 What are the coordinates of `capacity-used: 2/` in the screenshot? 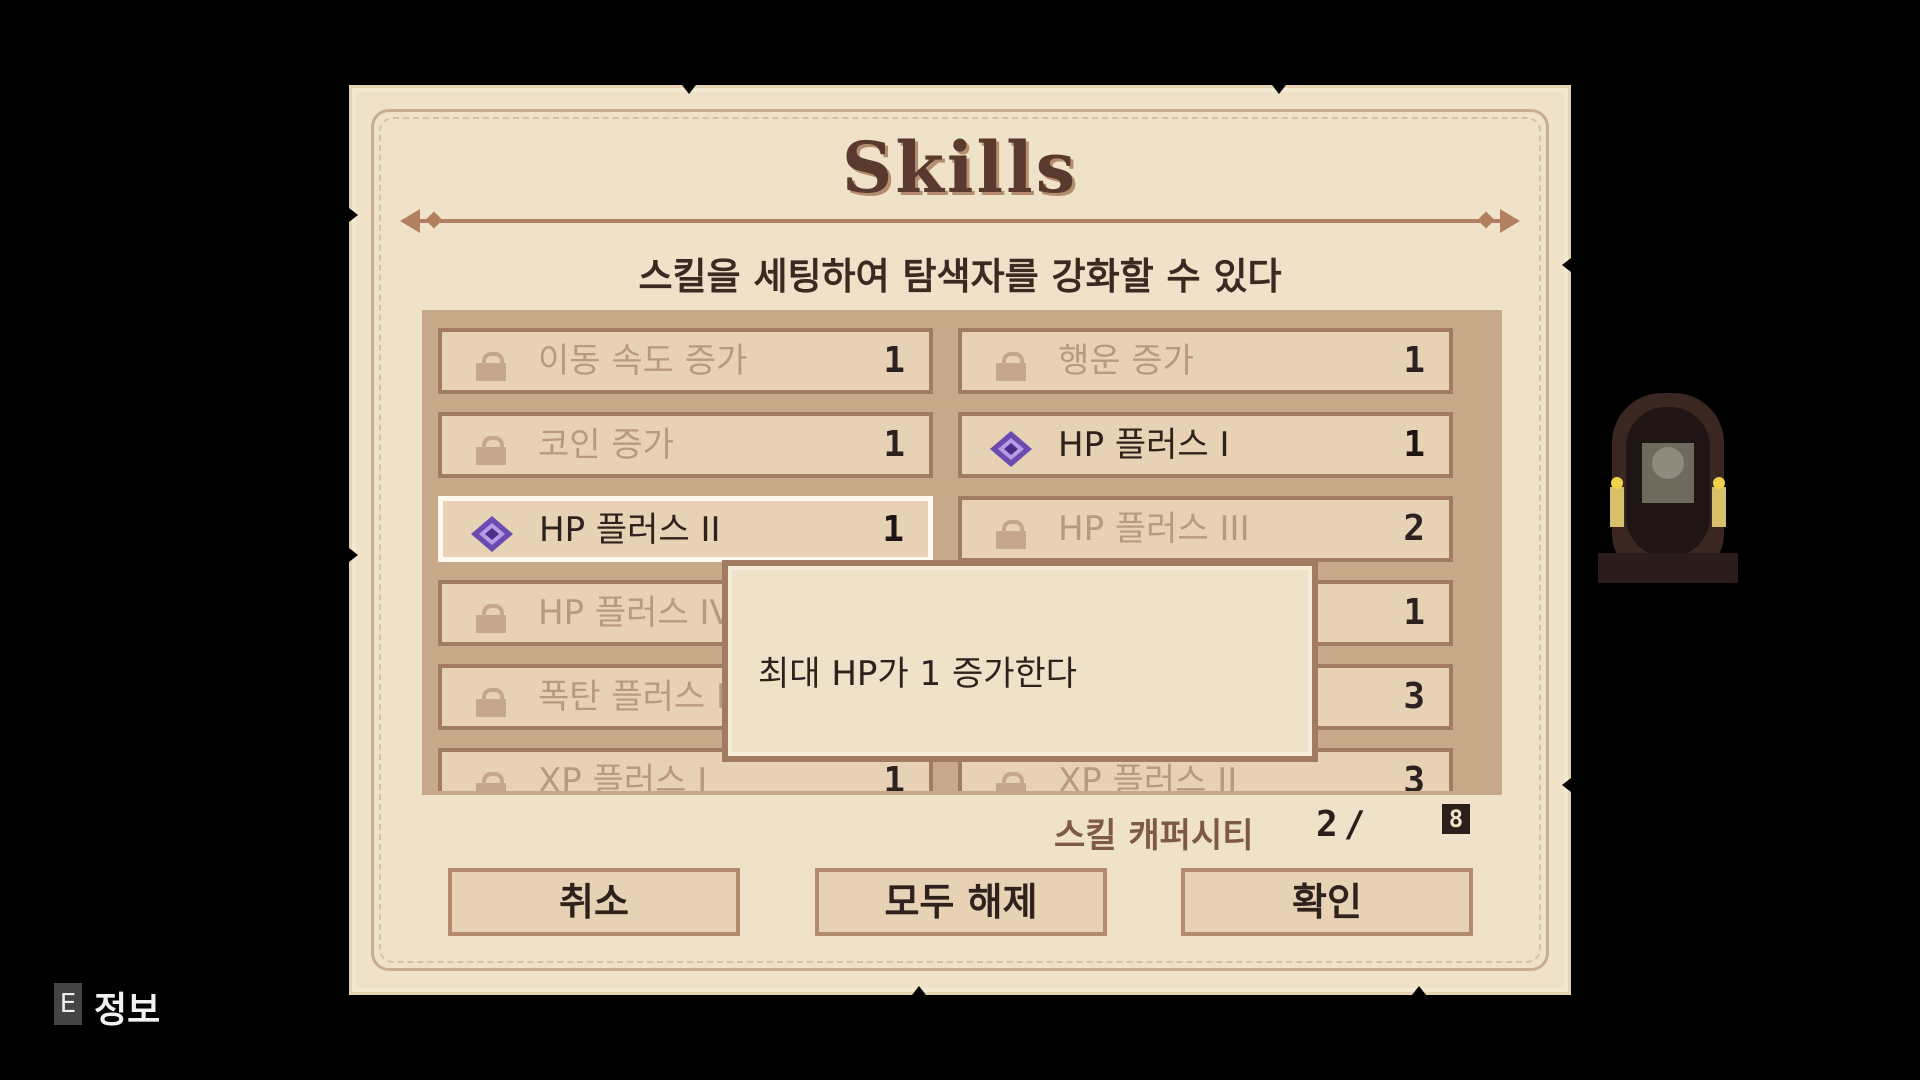 It's located at (1343, 824).